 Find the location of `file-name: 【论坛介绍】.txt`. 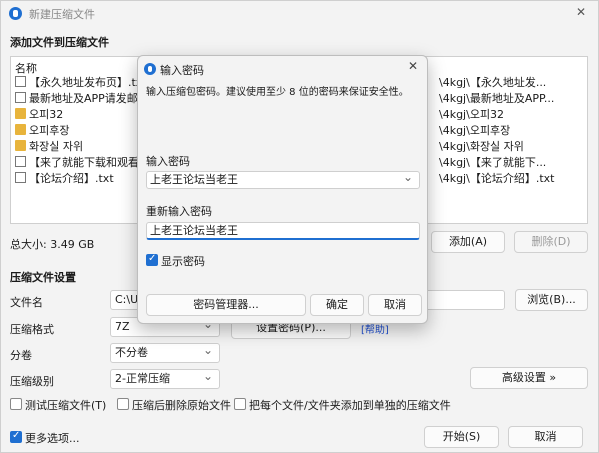

file-name: 【论坛介绍】.txt is located at coordinates (71, 178).